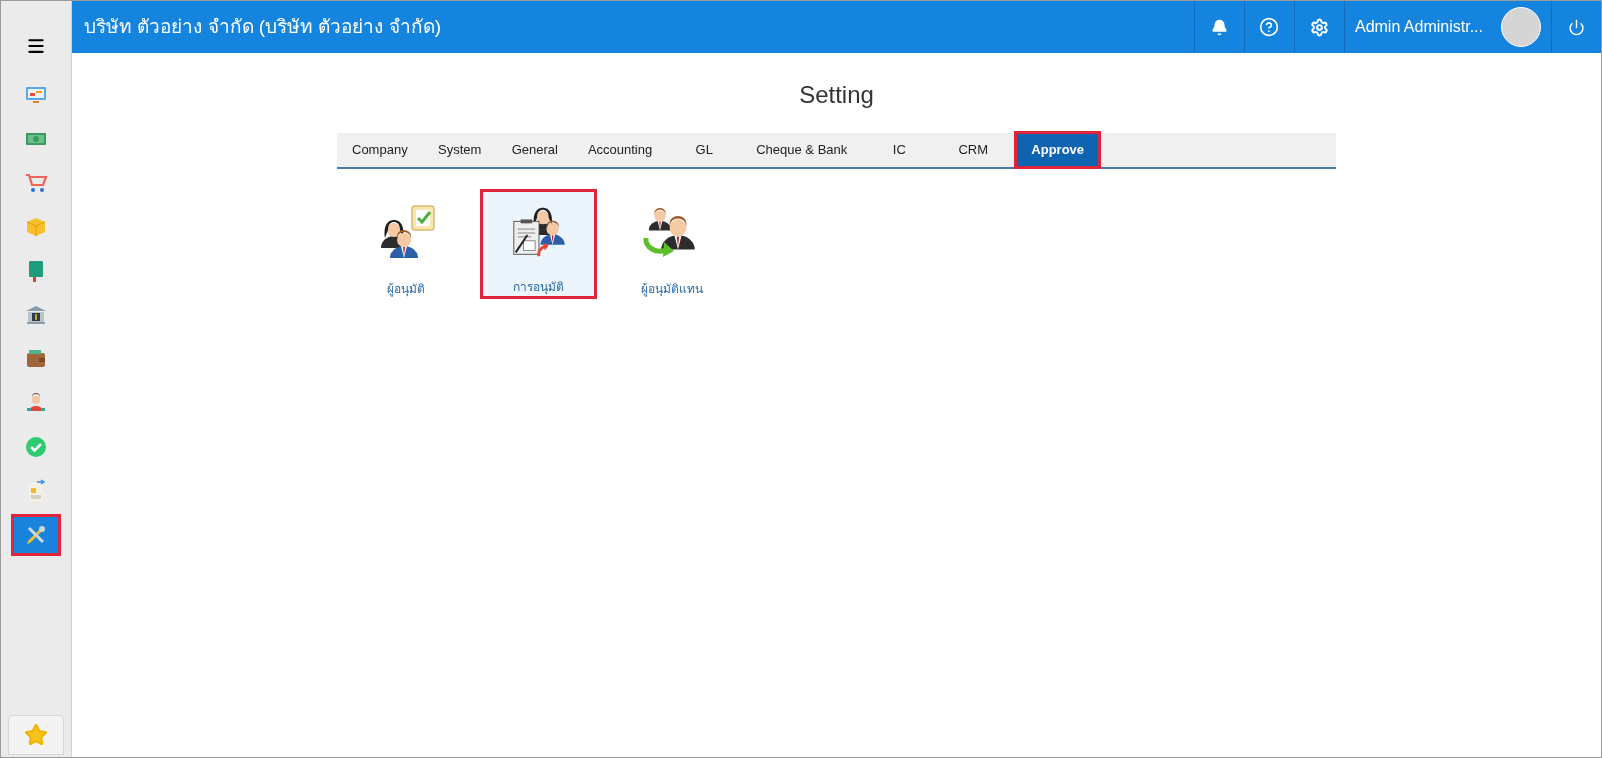  Describe the element at coordinates (538, 244) in the screenshot. I see `settings-tile: การอนุมัติ` at that location.